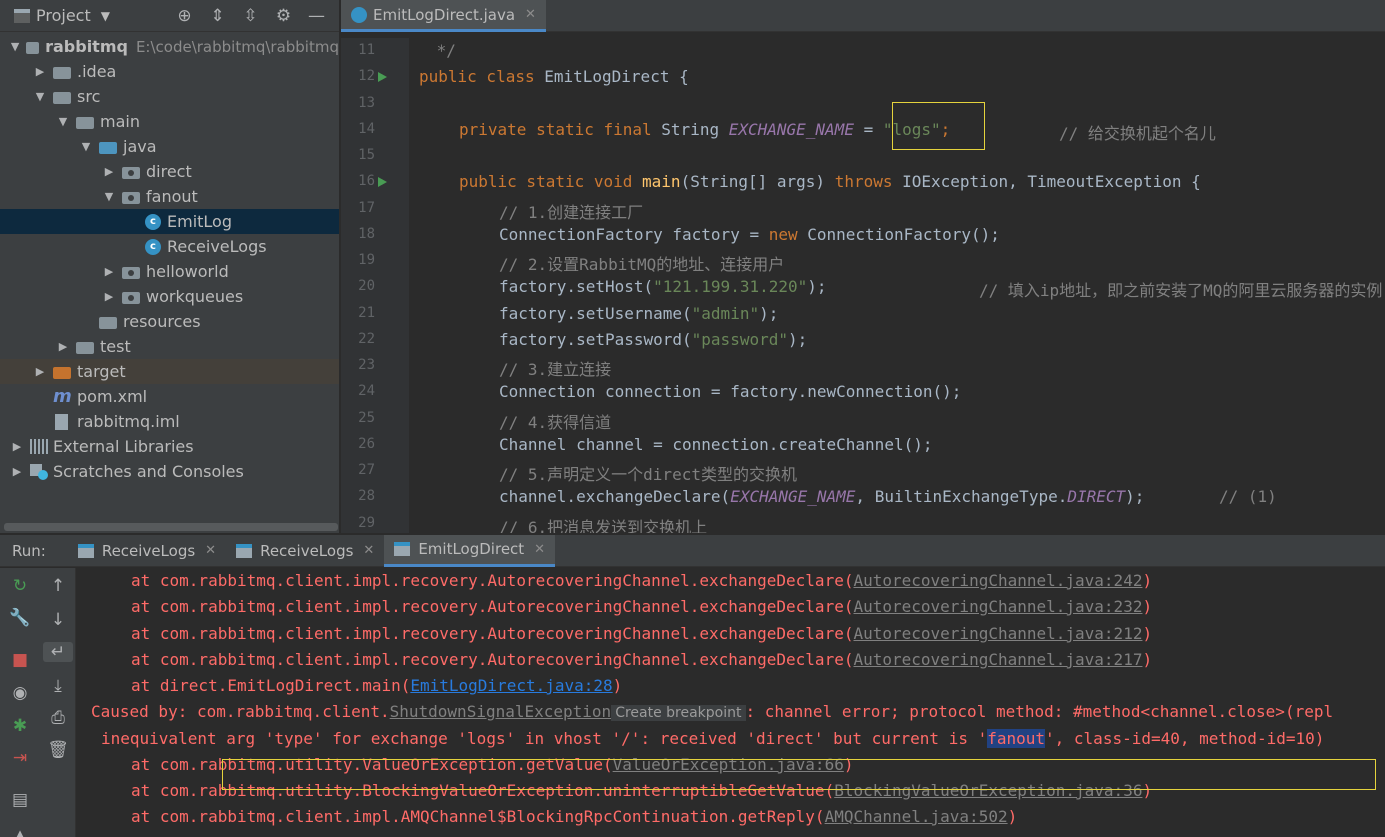 The height and width of the screenshot is (837, 1385). Describe the element at coordinates (184, 16) in the screenshot. I see `locate-icon: ⊕` at that location.